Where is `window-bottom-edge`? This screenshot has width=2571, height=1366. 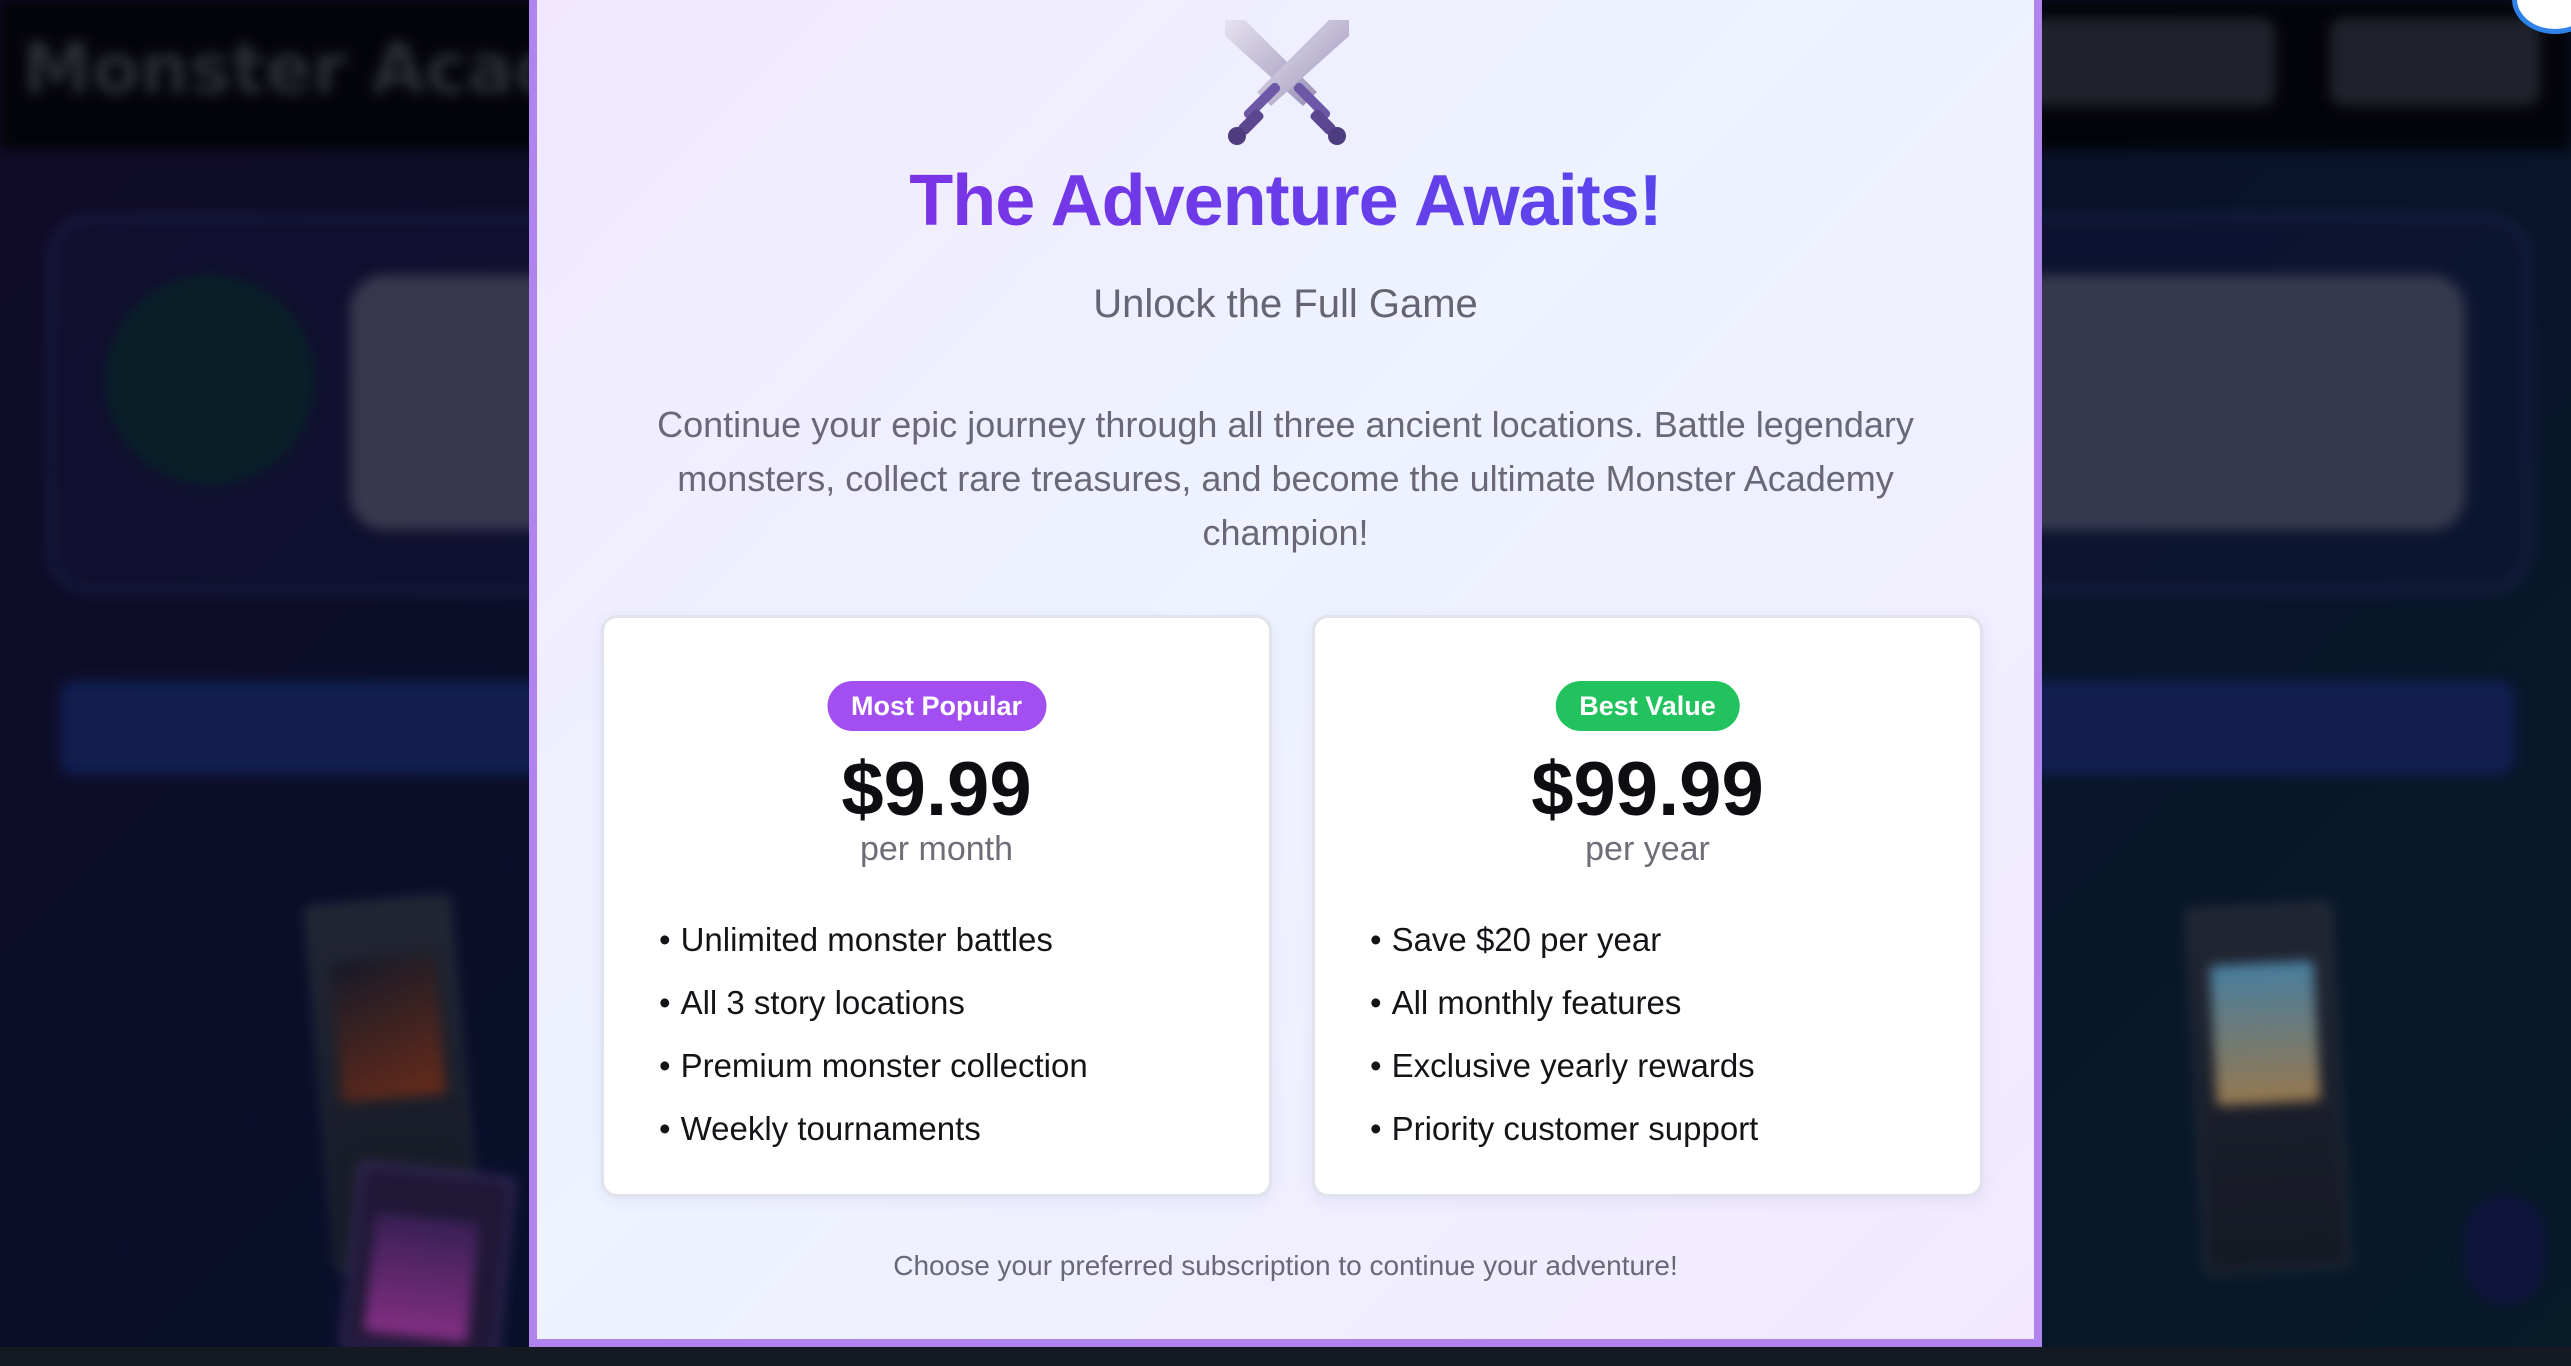 window-bottom-edge is located at coordinates (1285, 1356).